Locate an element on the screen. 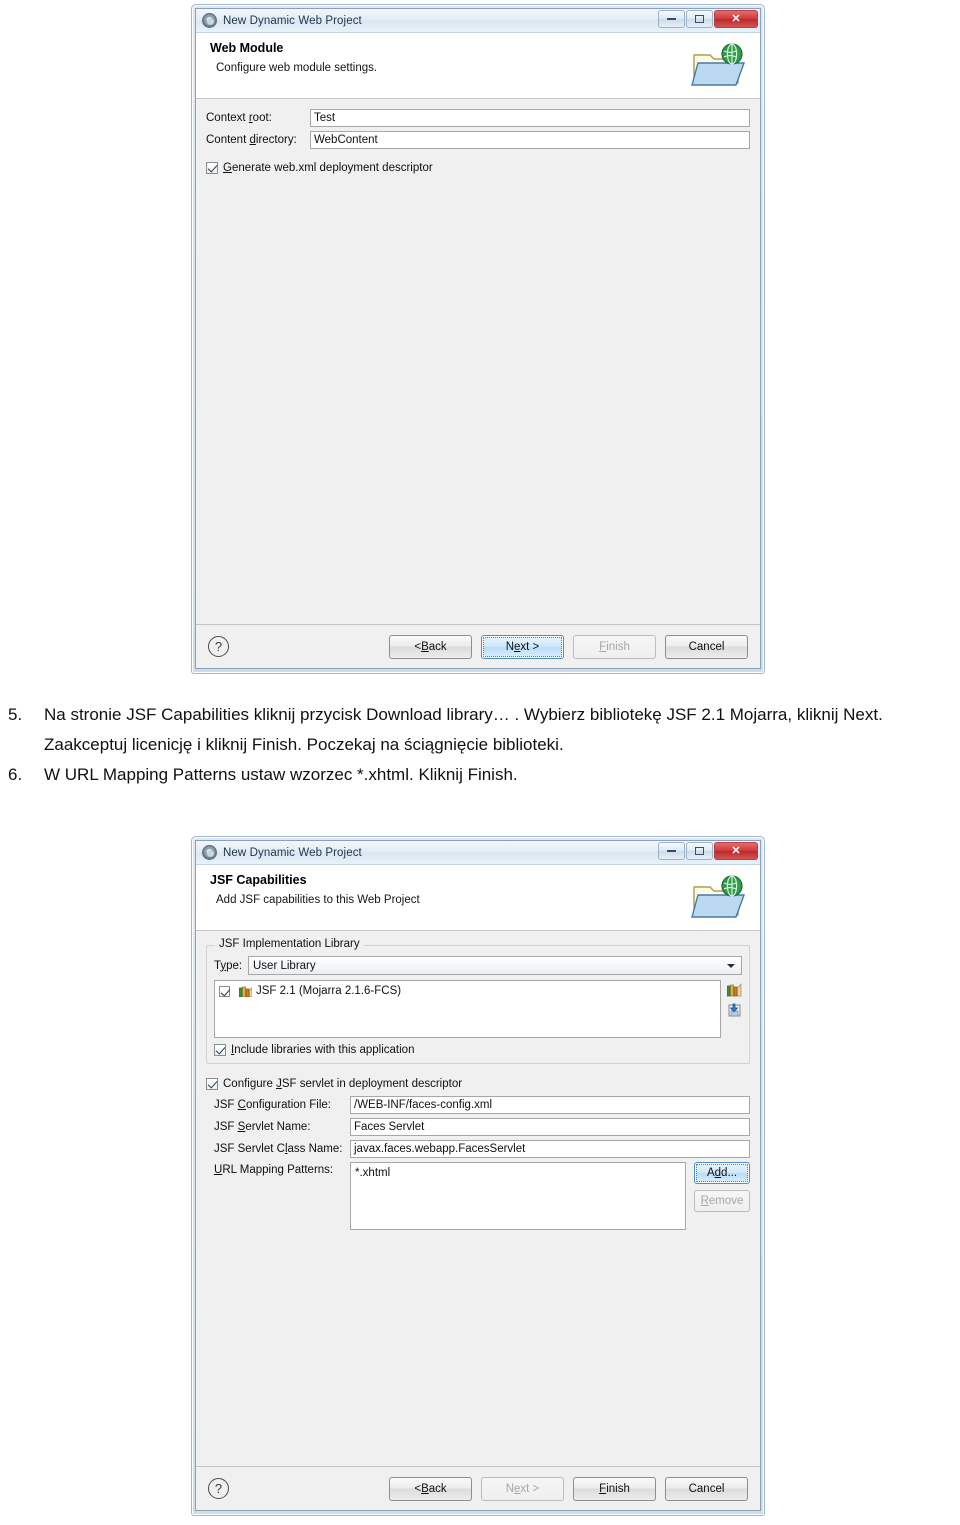 The image size is (960, 1525). dialog-1-footer: ? < Back Ne xt > Finish Cancel is located at coordinates (478, 646).